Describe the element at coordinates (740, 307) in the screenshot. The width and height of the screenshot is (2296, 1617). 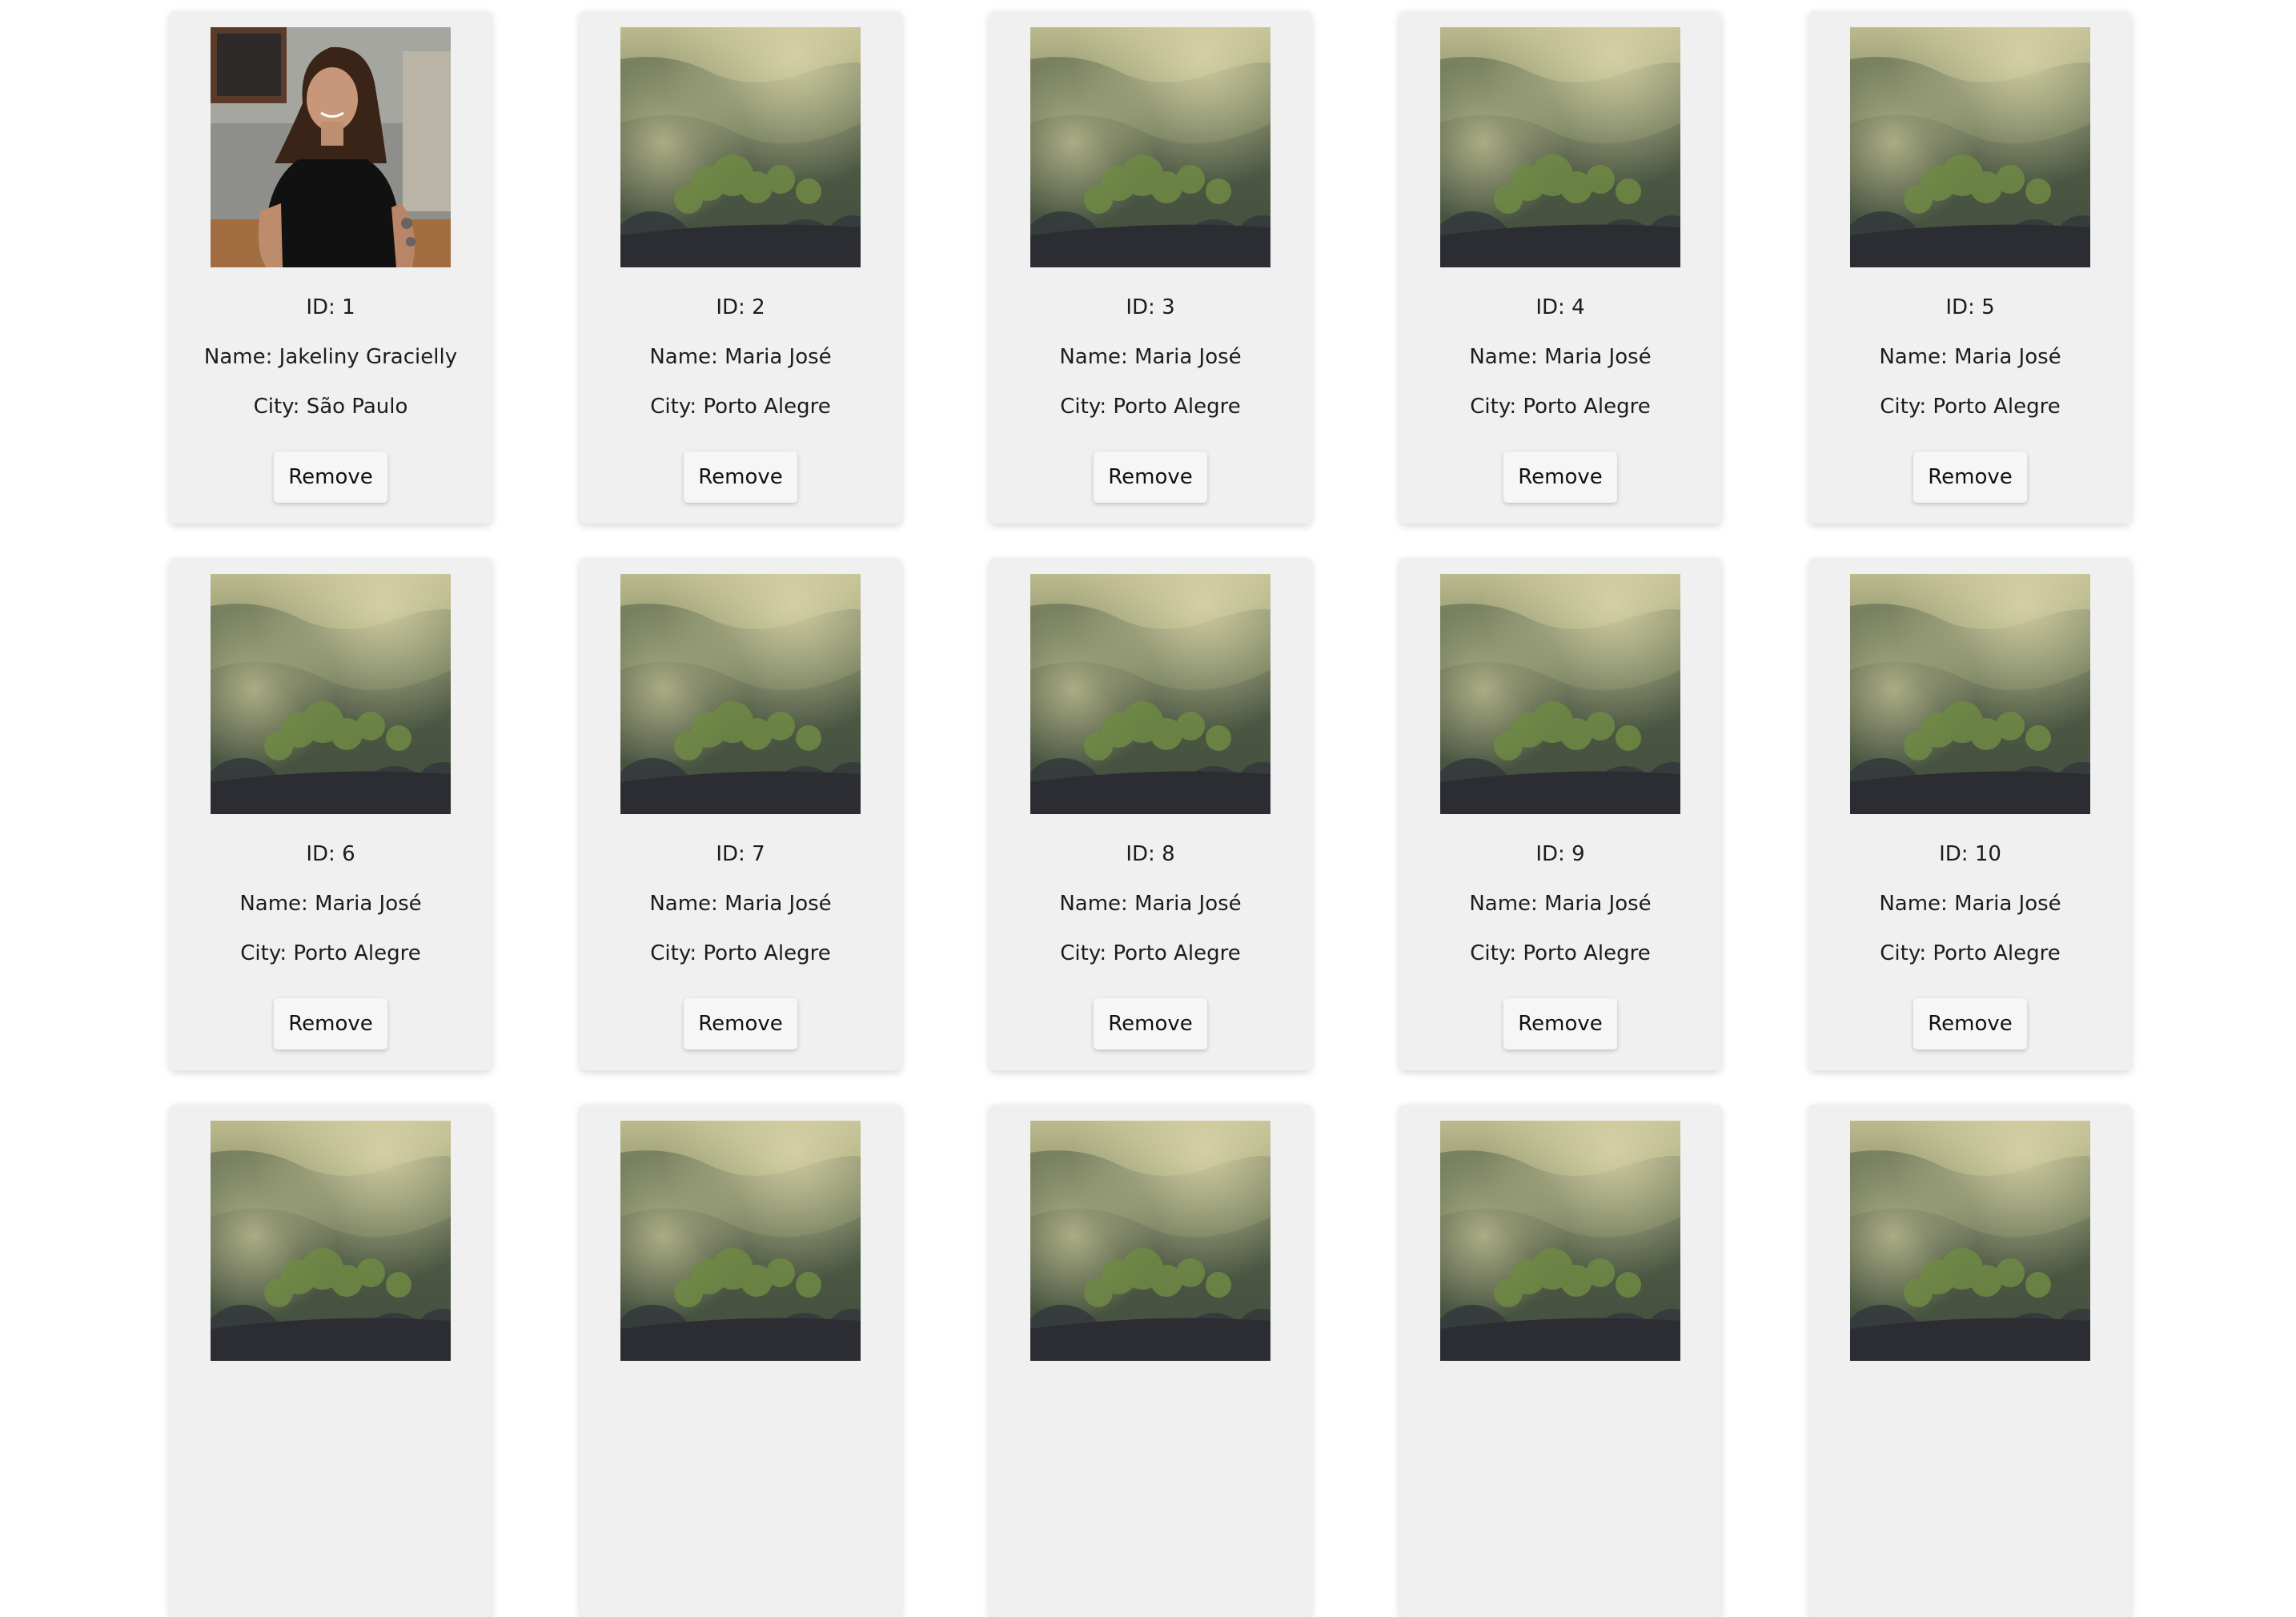
I see `user-id: ID: 2` at that location.